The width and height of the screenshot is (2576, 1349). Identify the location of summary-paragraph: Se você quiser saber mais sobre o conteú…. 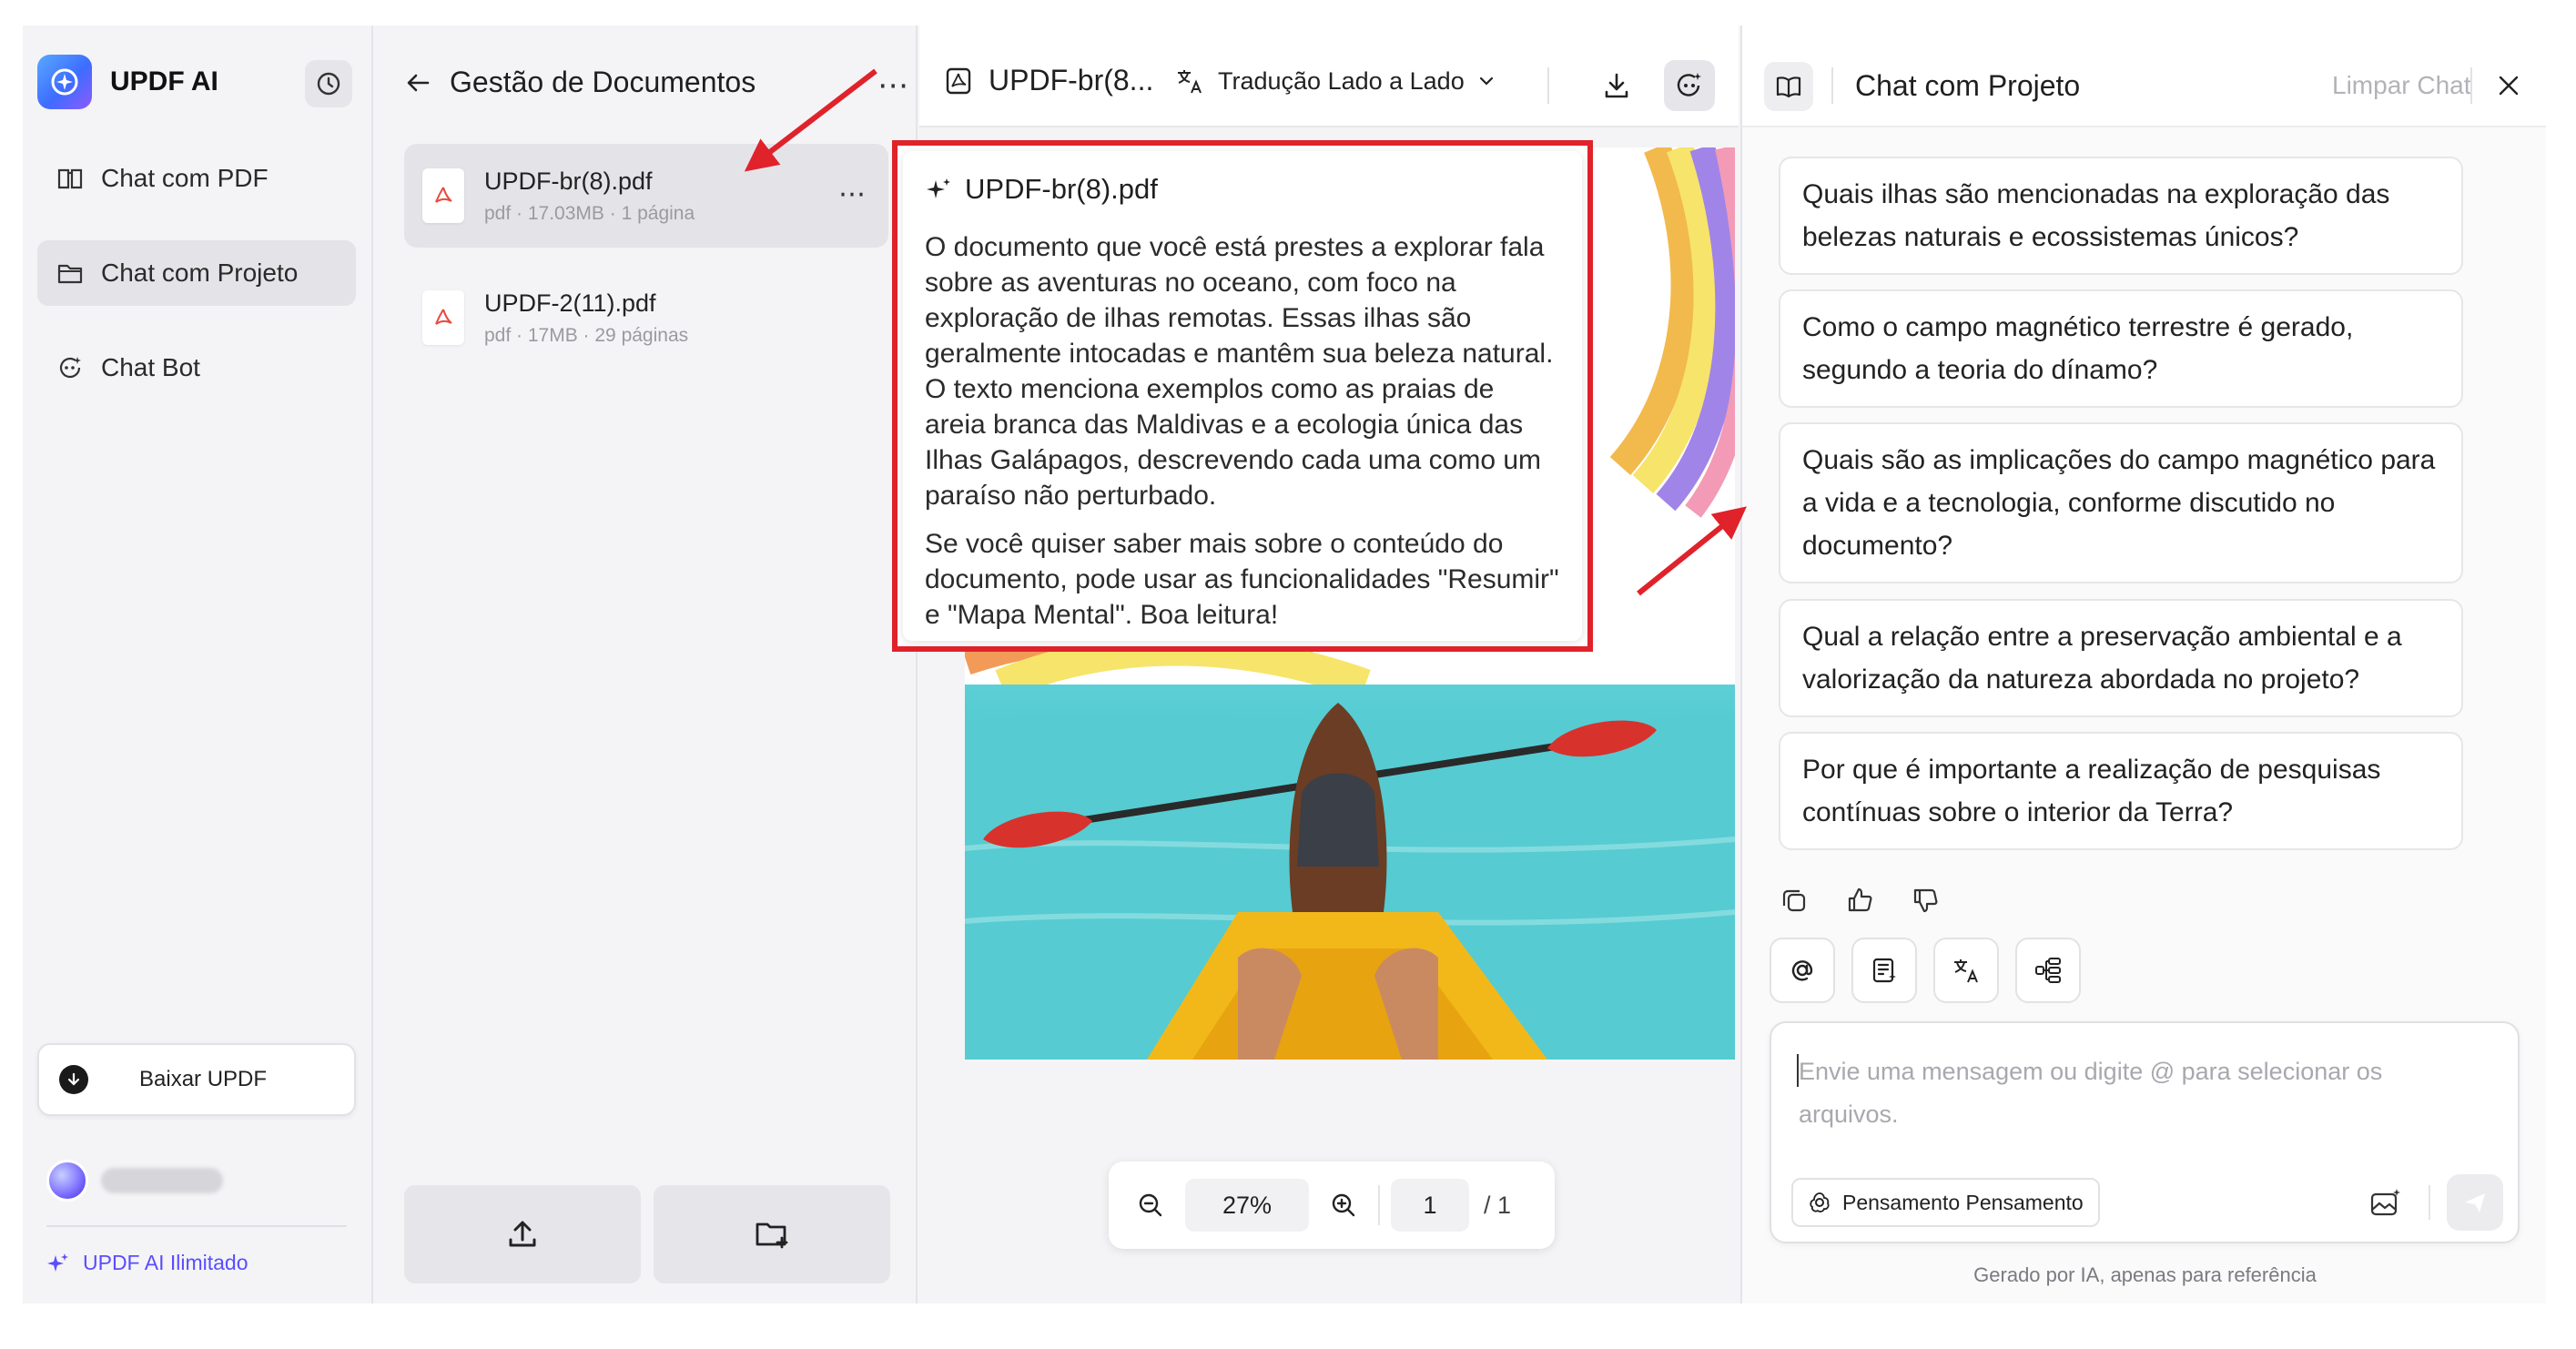
(1242, 580).